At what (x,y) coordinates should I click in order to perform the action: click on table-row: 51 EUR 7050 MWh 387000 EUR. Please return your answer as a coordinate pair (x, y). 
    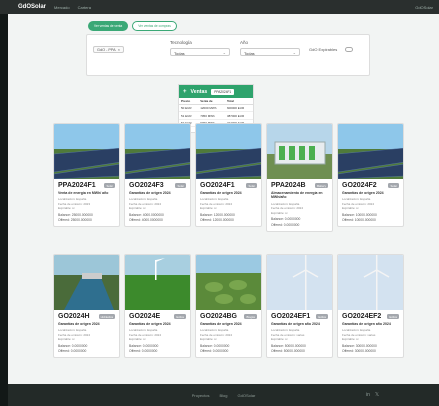
    Looking at the image, I should click on (216, 115).